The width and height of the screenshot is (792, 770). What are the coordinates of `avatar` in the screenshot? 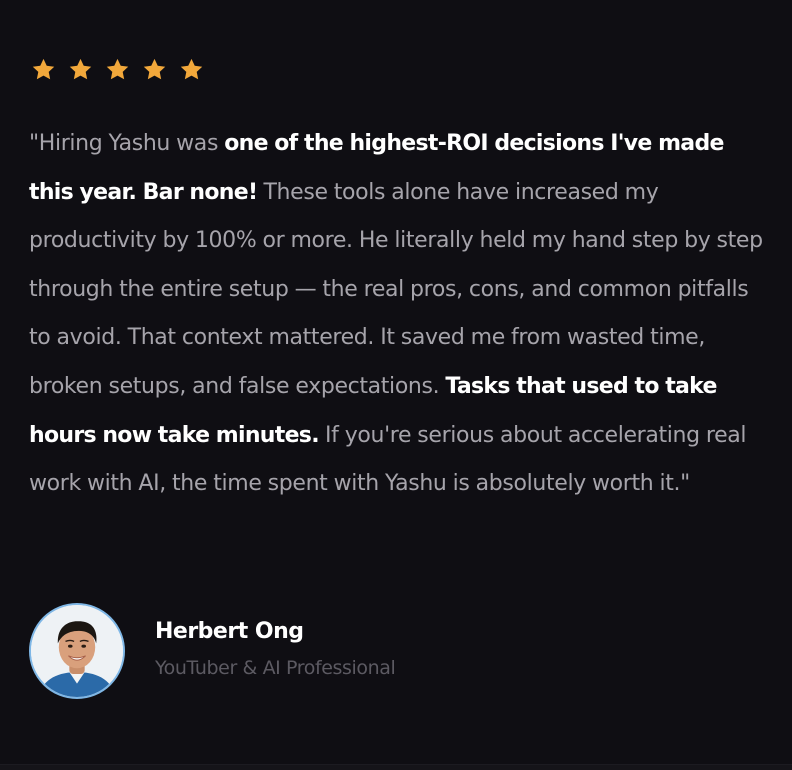 It's located at (77, 651).